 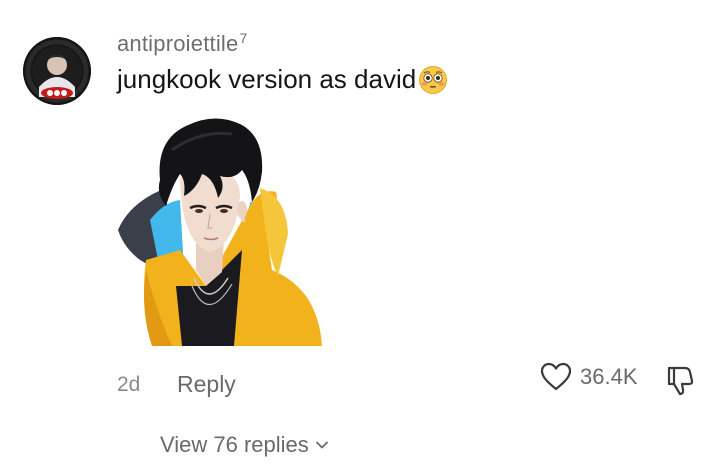 I want to click on username: antiproiettile7, so click(x=182, y=43).